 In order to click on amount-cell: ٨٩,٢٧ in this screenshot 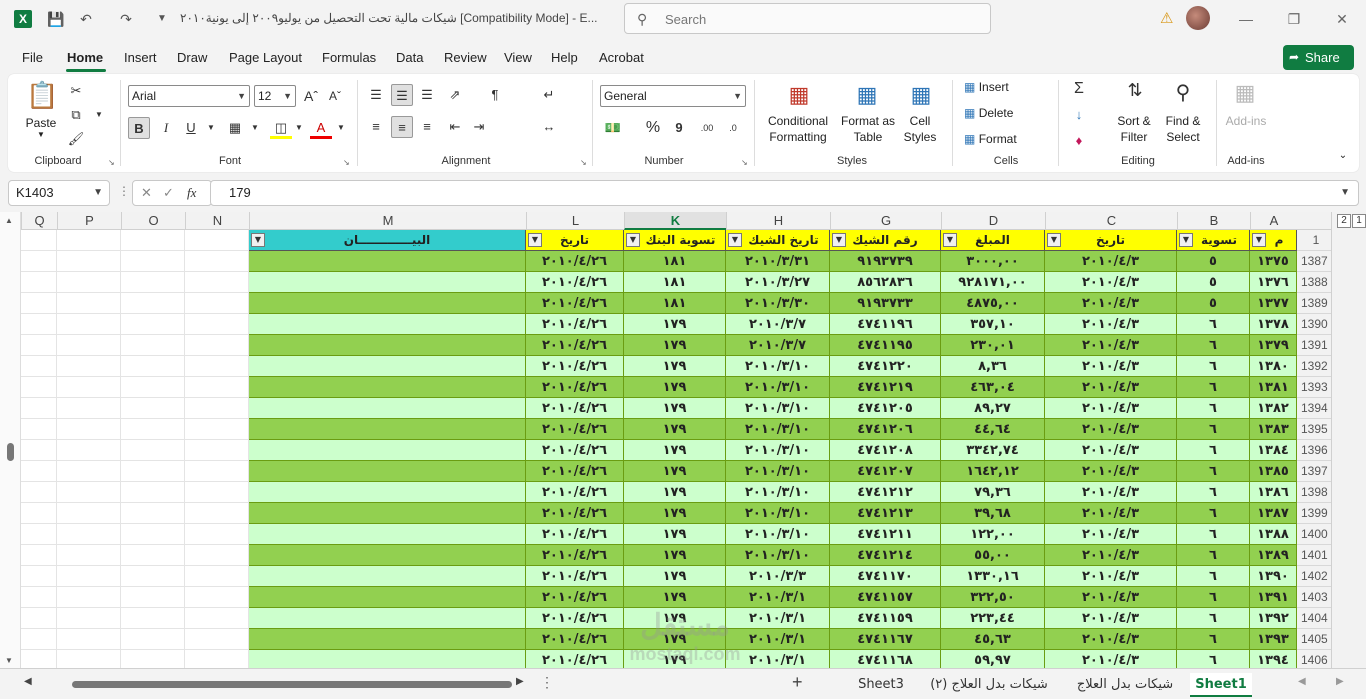, I will do `click(993, 408)`.